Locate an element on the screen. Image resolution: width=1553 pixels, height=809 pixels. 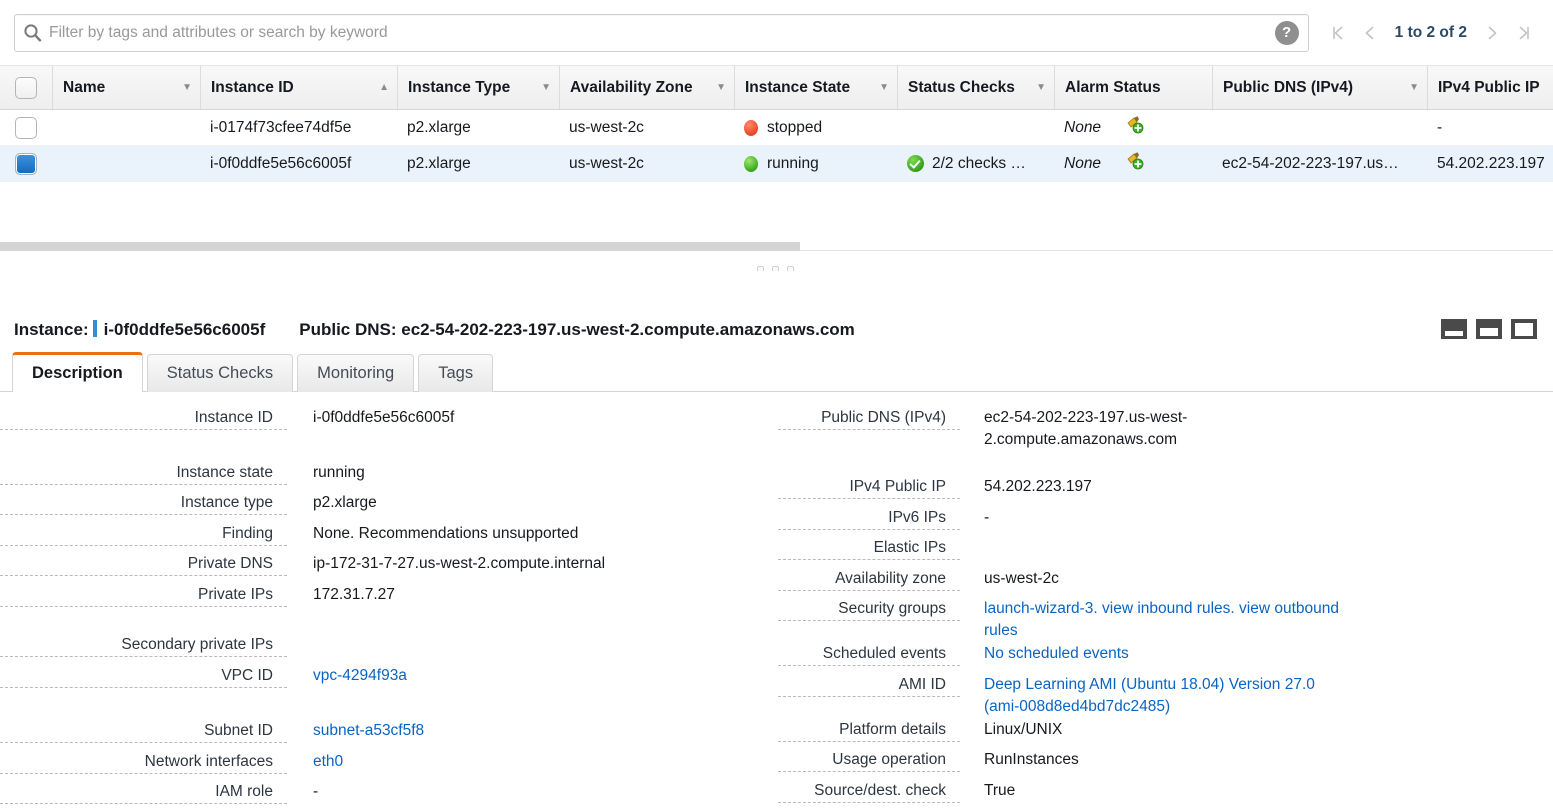
detail-row-network-interfaces: Network interfaces eth0 is located at coordinates (389, 765).